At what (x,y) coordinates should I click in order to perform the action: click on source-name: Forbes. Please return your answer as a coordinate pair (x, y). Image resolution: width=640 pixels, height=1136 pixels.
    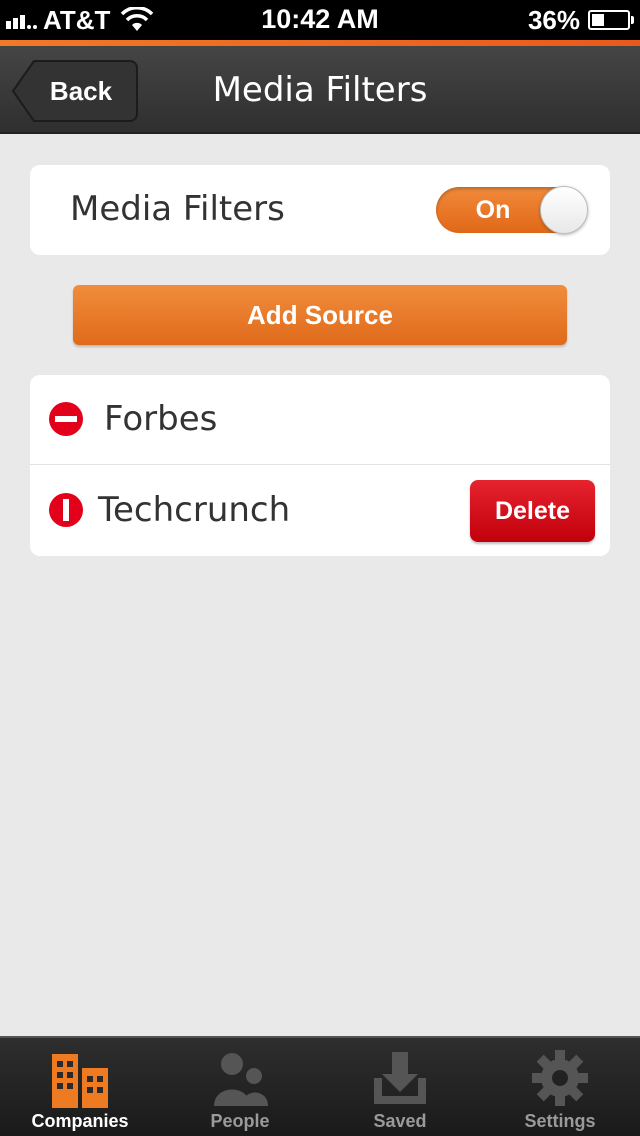
    Looking at the image, I should click on (161, 419).